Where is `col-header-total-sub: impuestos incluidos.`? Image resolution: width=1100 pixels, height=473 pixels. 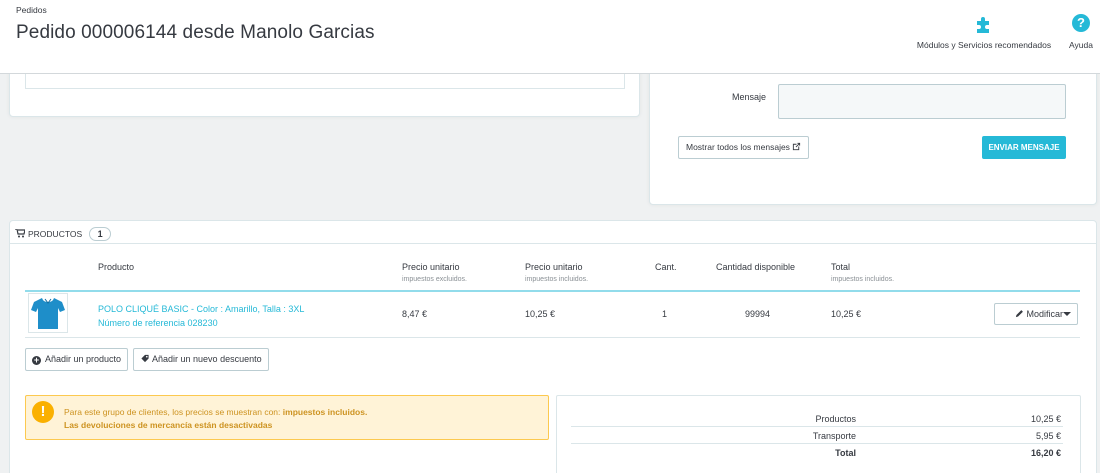
col-header-total-sub: impuestos incluidos. is located at coordinates (863, 279).